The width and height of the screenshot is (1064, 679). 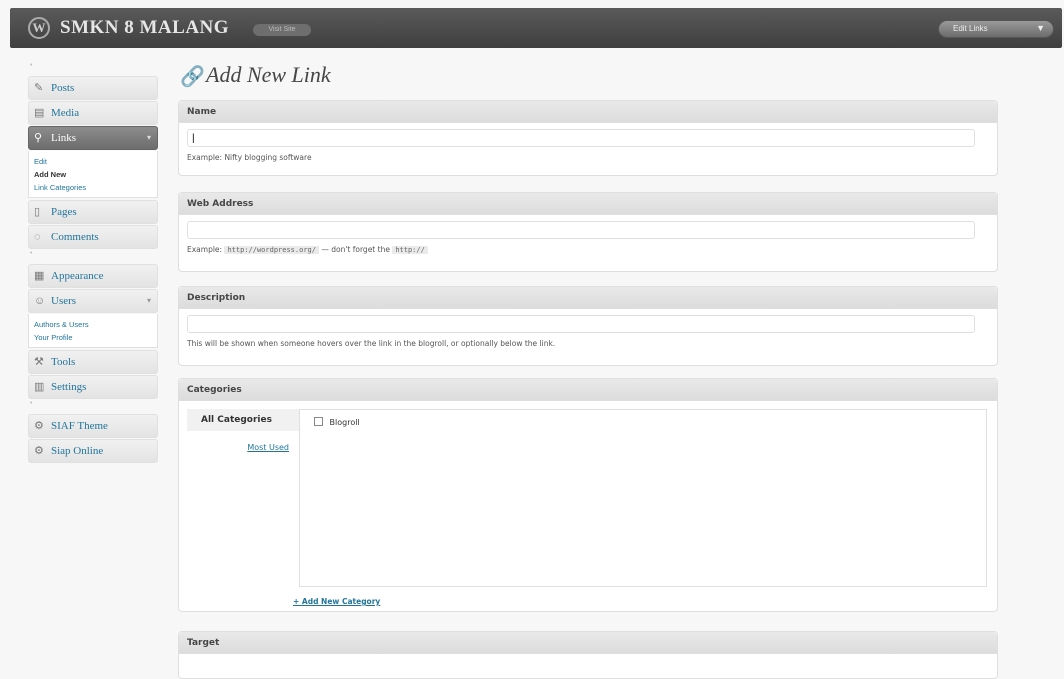 I want to click on postbox-title: Description, so click(x=588, y=298).